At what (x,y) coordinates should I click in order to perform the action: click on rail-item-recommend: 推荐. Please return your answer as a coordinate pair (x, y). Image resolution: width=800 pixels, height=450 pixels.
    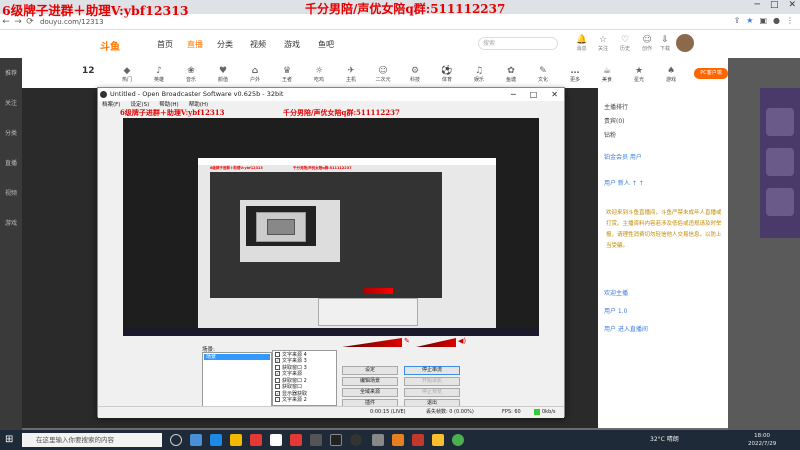
    Looking at the image, I should click on (11, 72).